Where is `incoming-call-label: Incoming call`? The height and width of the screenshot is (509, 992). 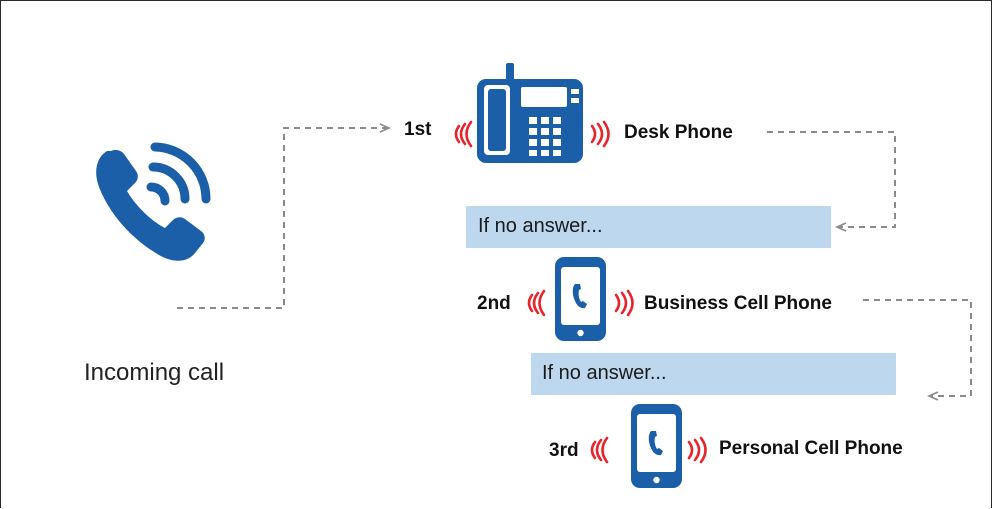
incoming-call-label: Incoming call is located at coordinates (154, 372).